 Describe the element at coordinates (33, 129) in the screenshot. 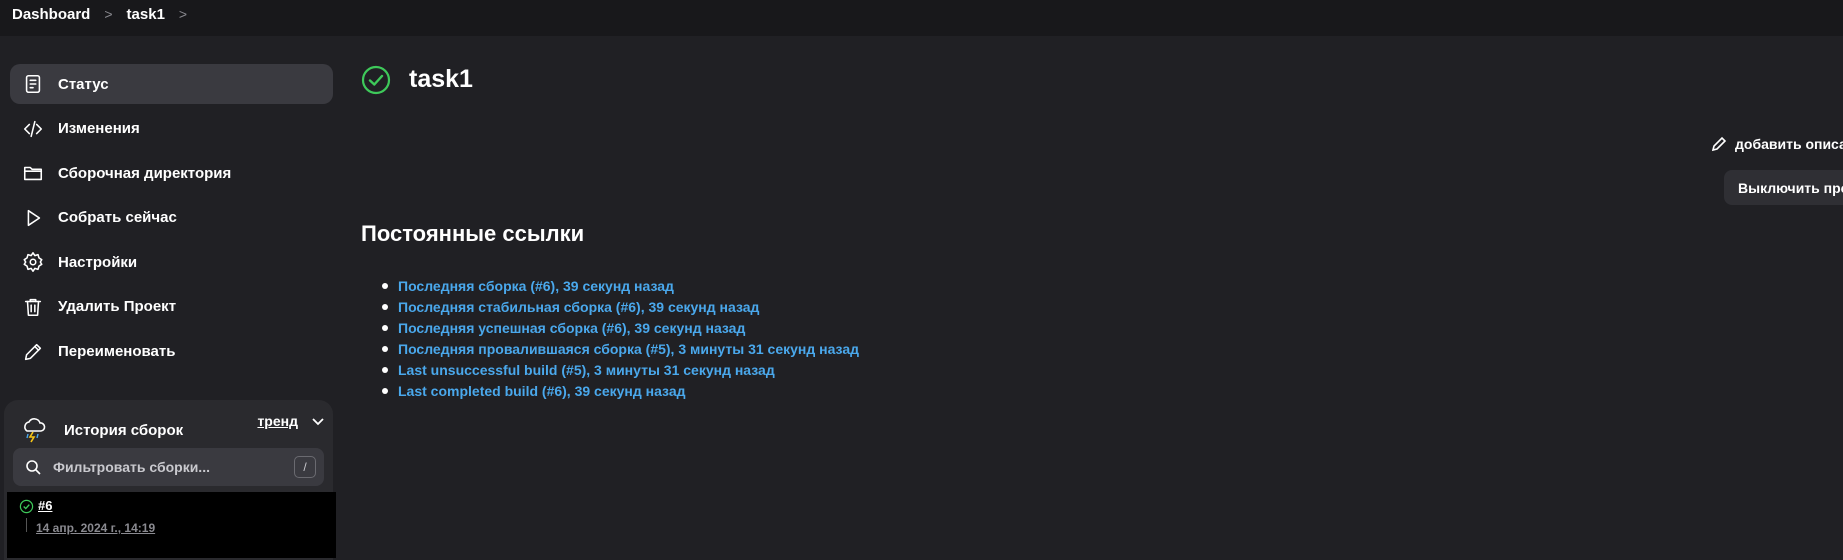

I see `code-icon` at that location.